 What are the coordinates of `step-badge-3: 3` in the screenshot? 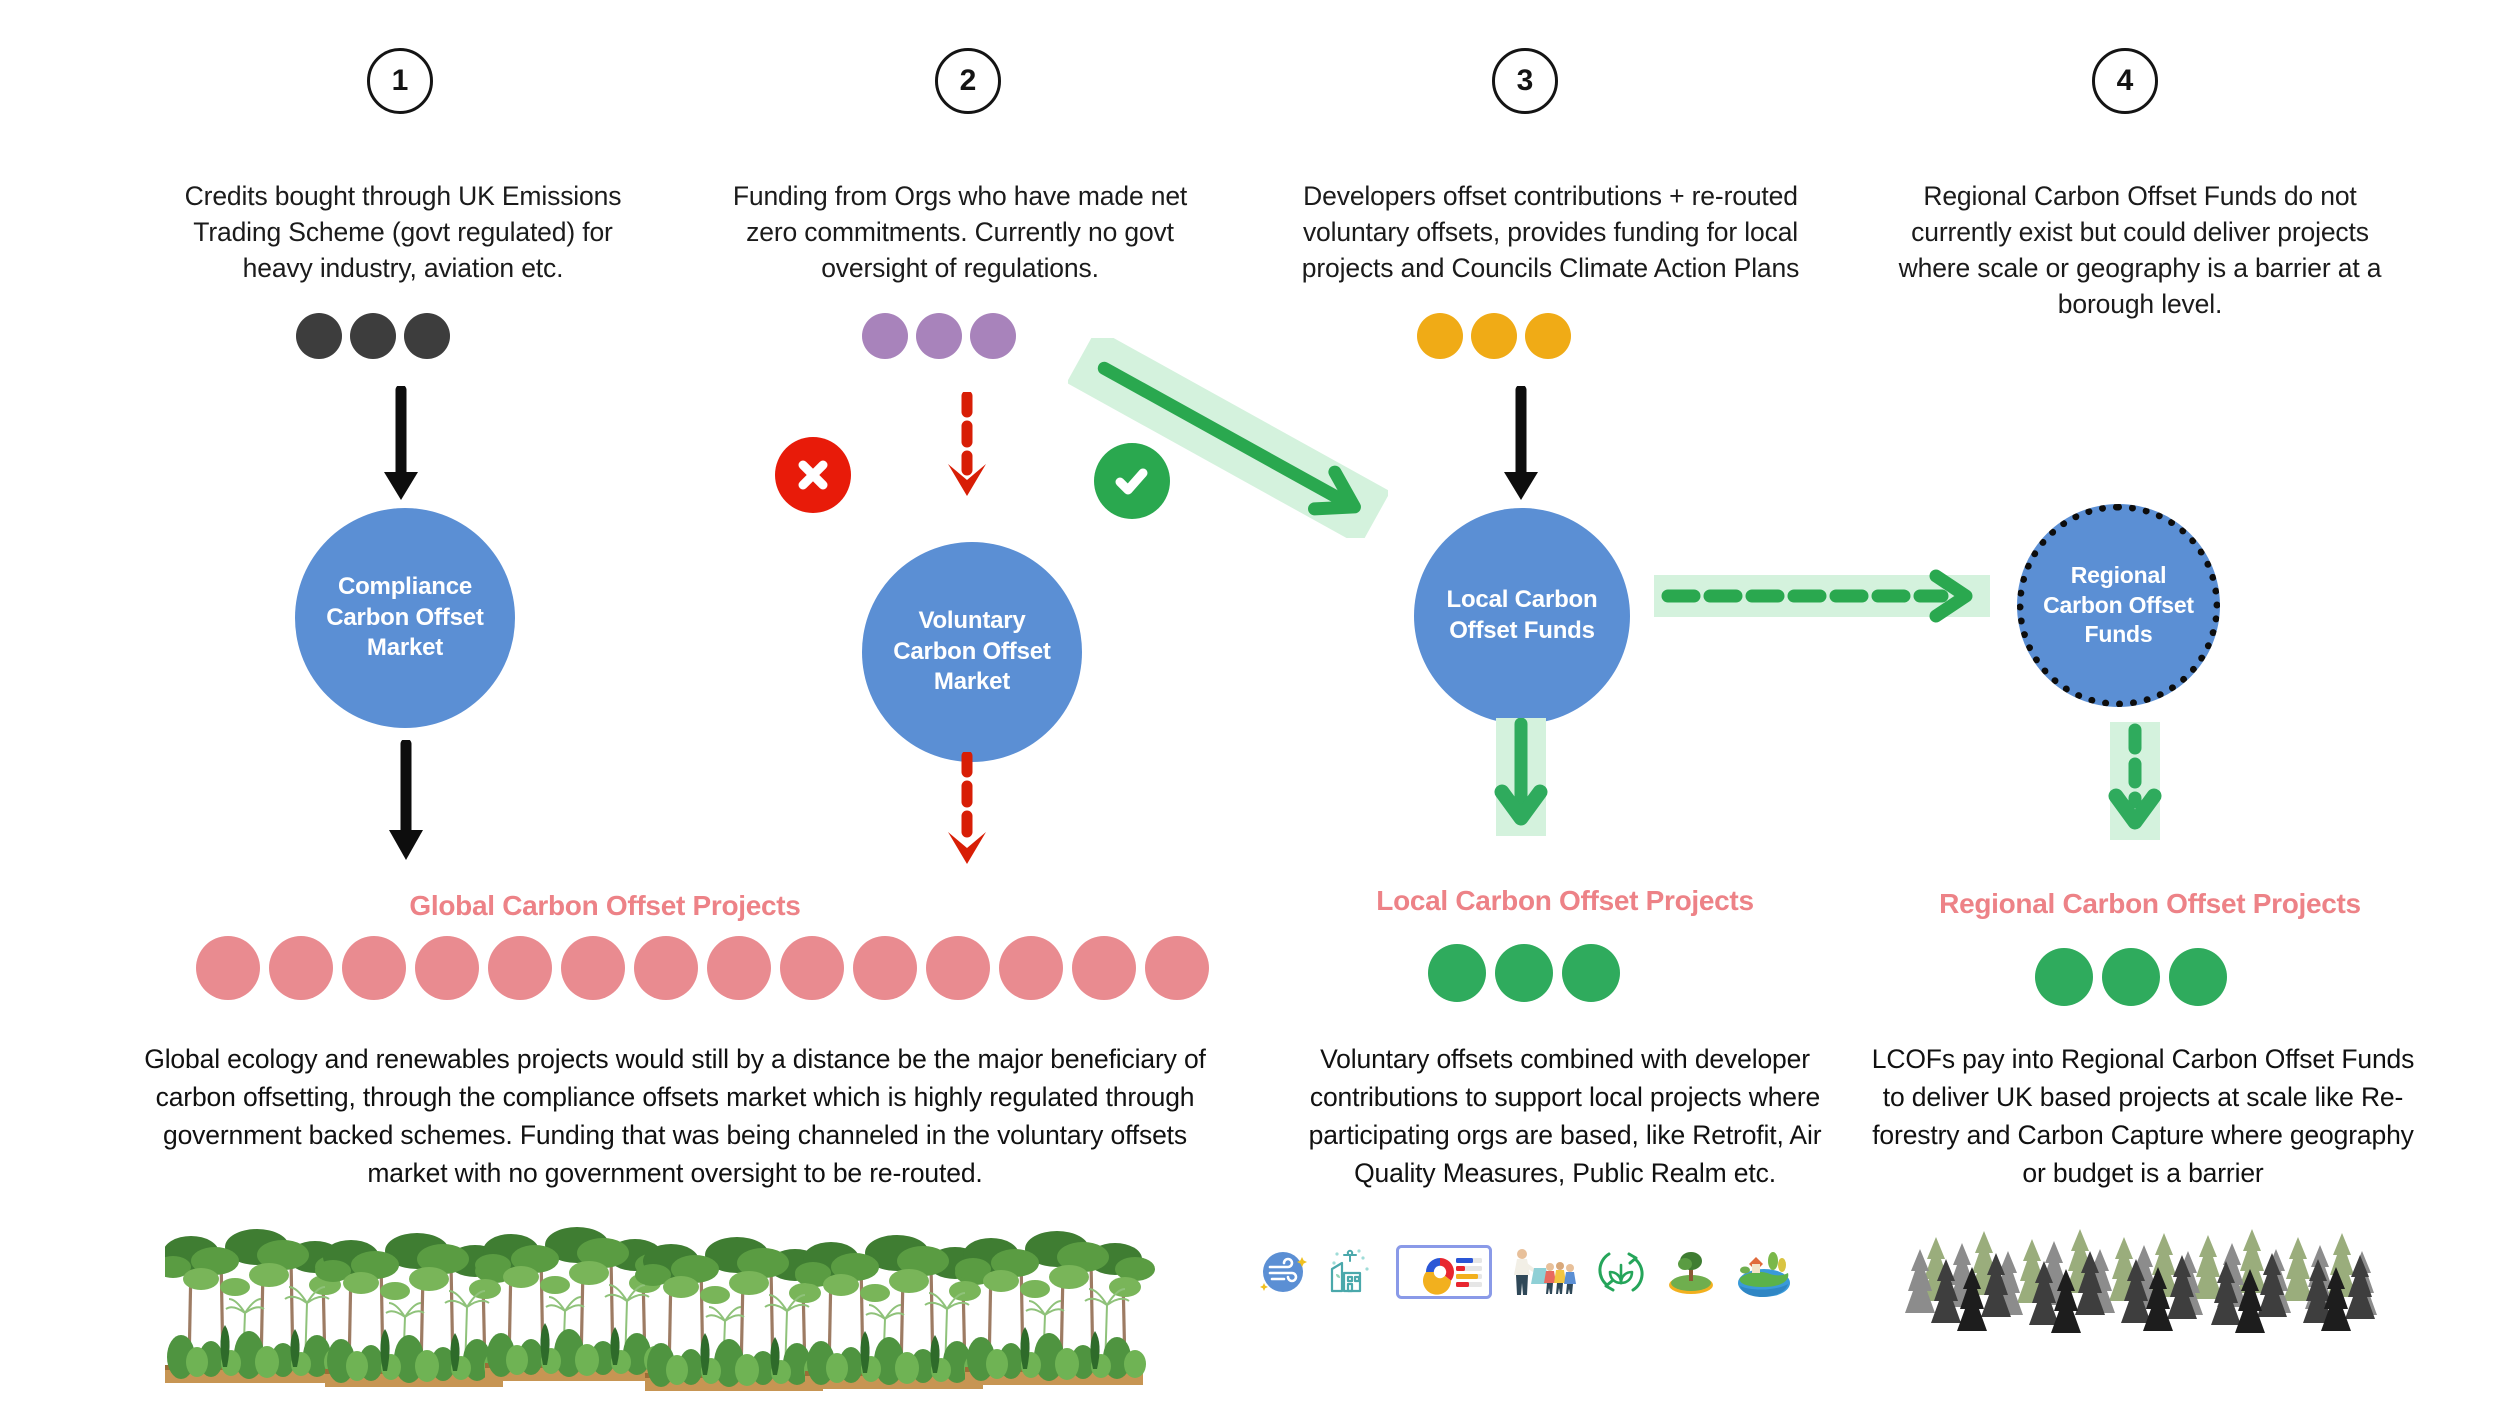 It's located at (1525, 81).